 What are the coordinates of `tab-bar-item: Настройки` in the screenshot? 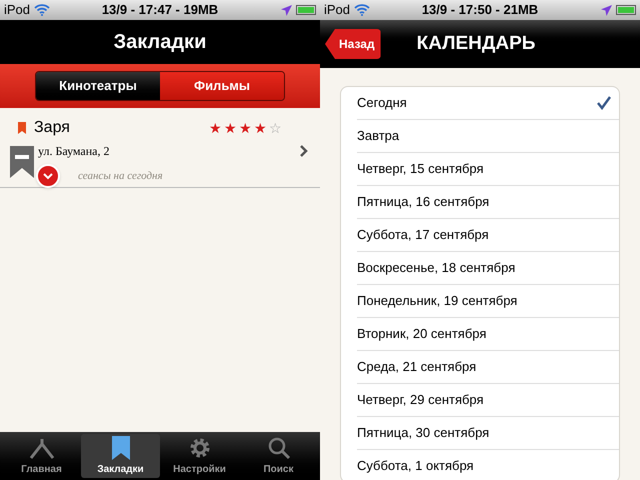 It's located at (199, 456).